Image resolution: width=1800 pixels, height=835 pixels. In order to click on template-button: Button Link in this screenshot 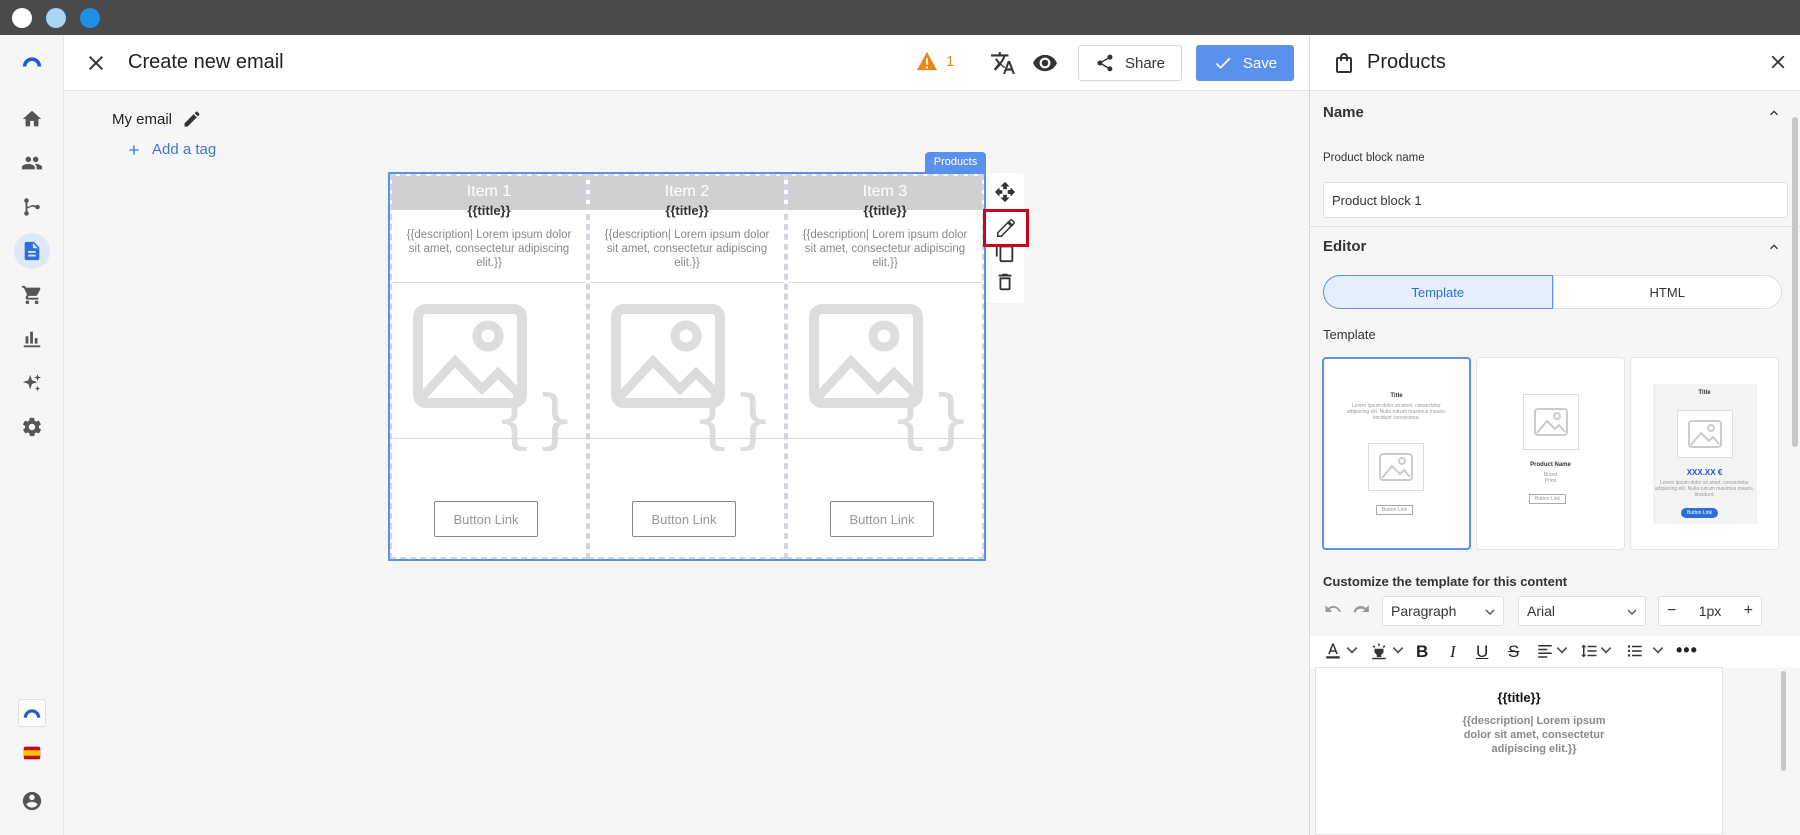, I will do `click(1700, 513)`.